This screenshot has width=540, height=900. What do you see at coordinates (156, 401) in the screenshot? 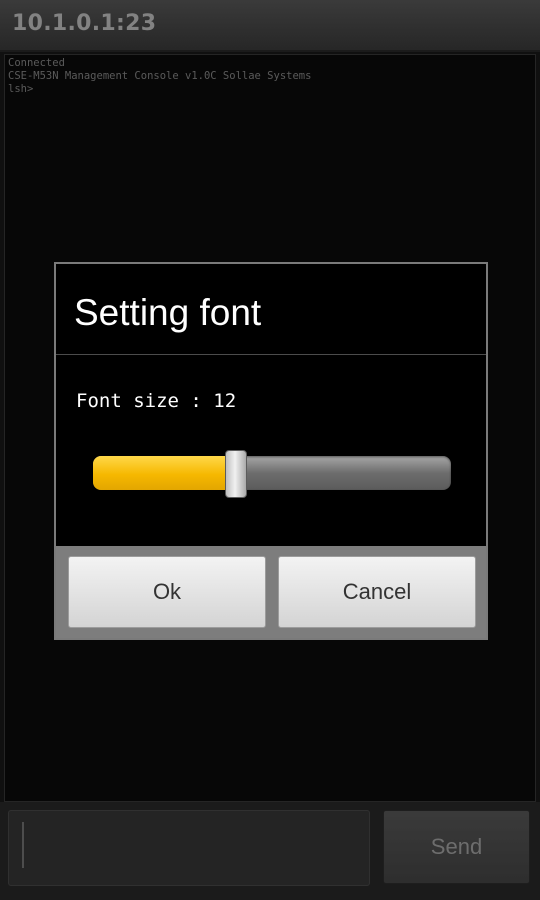
I see `font-size-label: Font size : 12` at bounding box center [156, 401].